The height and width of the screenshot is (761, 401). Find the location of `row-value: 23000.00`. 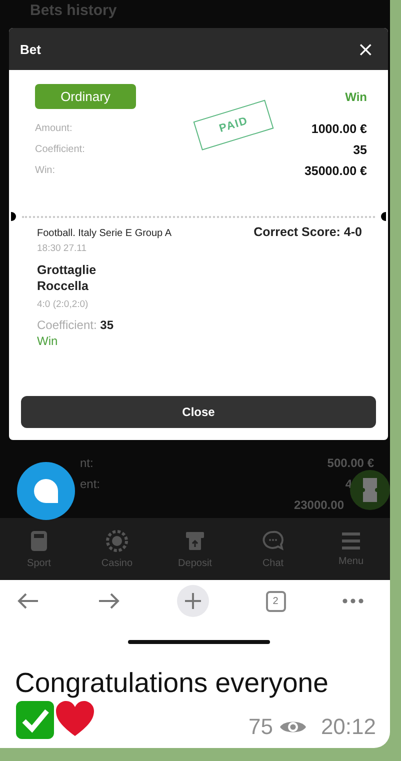

row-value: 23000.00 is located at coordinates (319, 505).